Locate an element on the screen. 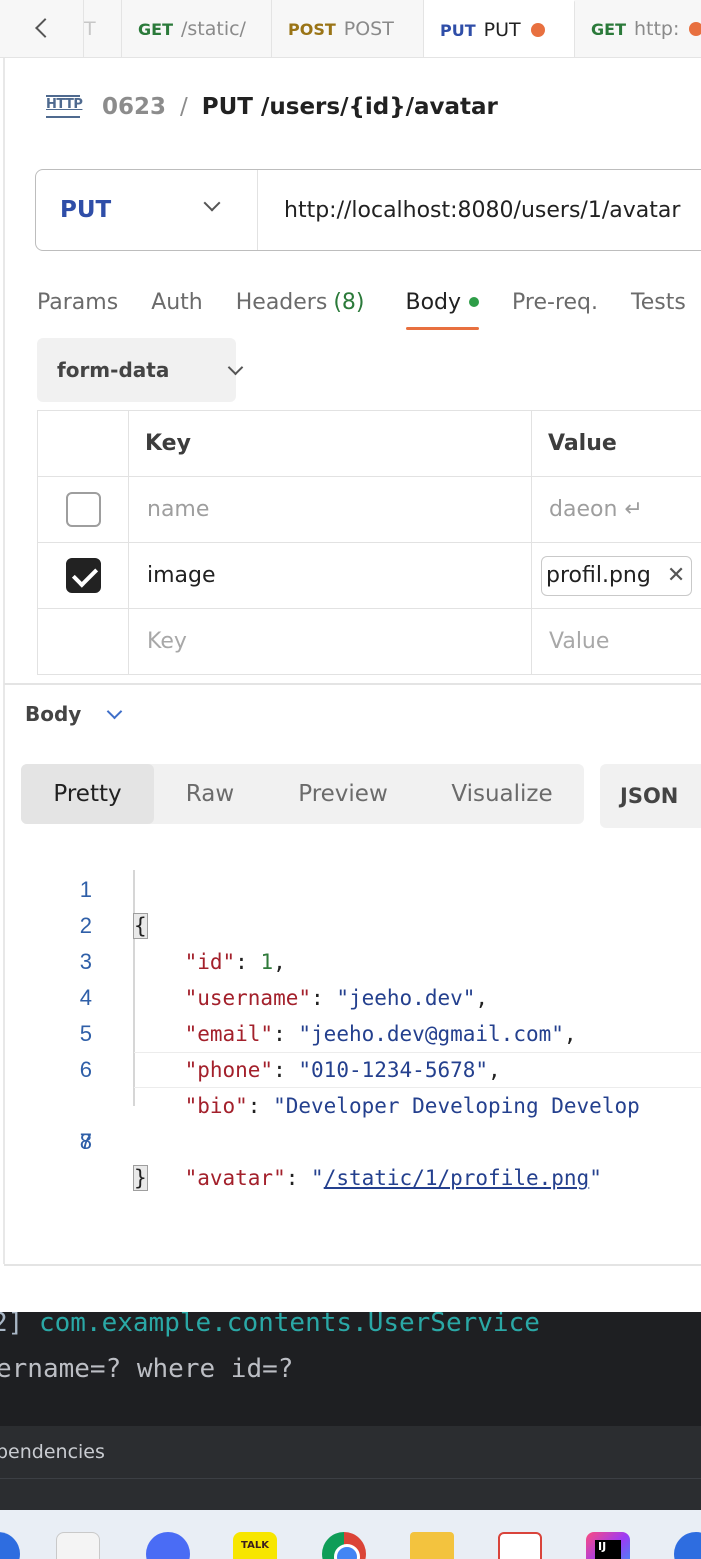 Image resolution: width=701 pixels, height=1559 pixels. code-line: 3 "username": "jeeho.dev", is located at coordinates (350, 959).